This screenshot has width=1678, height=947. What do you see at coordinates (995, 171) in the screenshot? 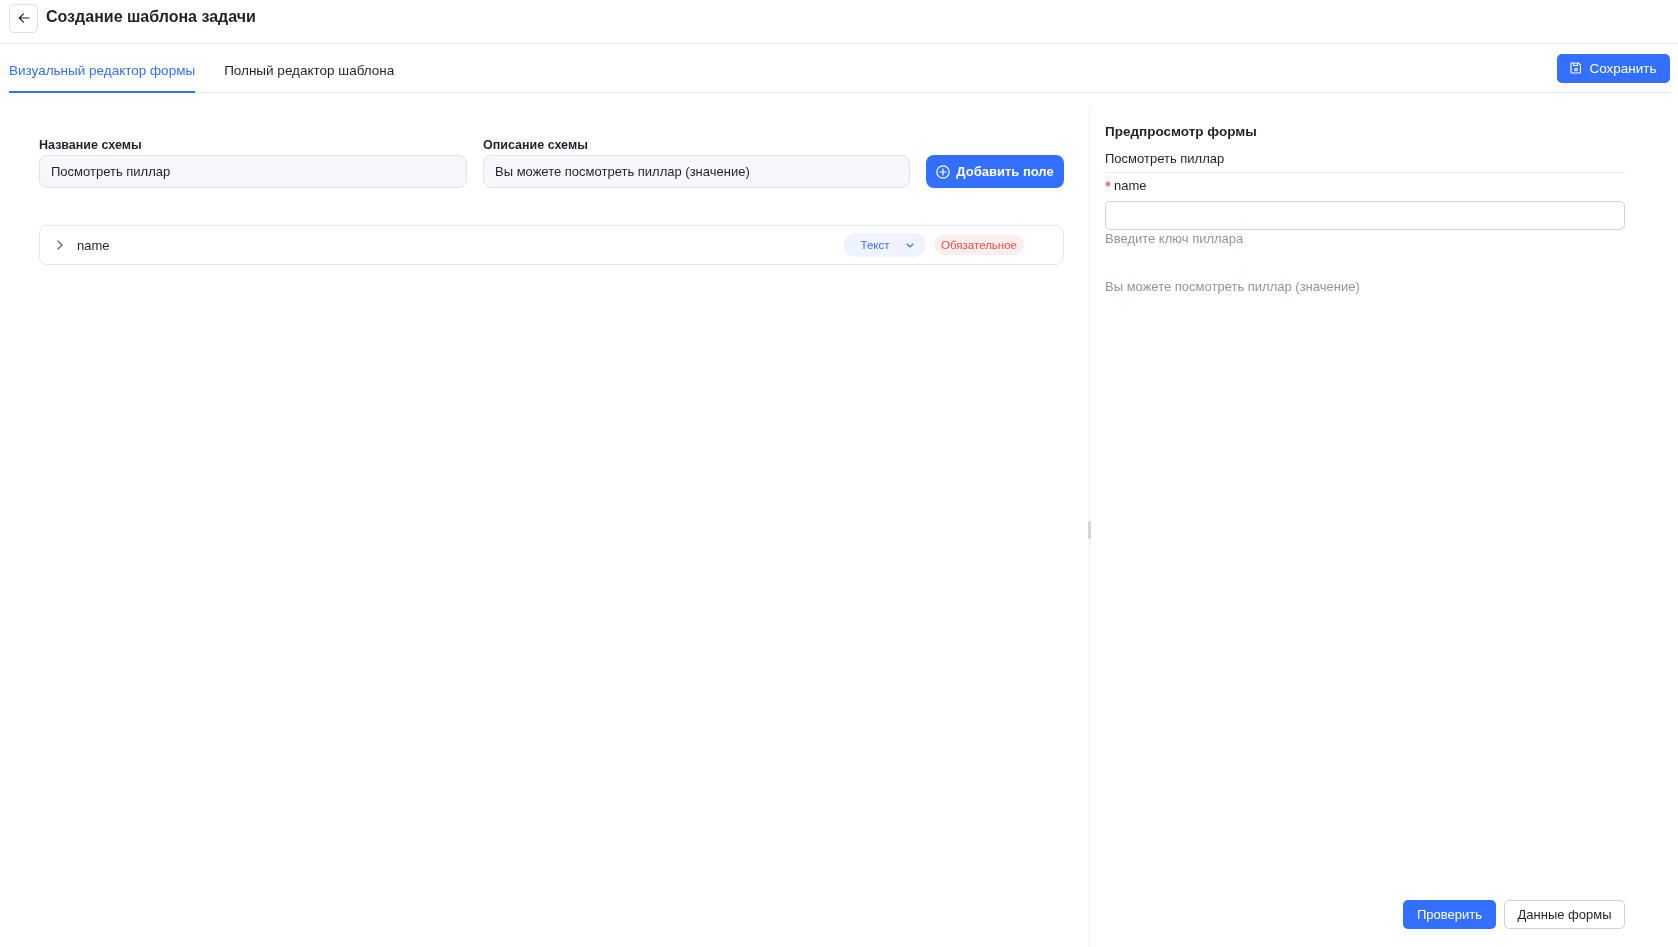
I see `add-field-button: Добавить поле` at bounding box center [995, 171].